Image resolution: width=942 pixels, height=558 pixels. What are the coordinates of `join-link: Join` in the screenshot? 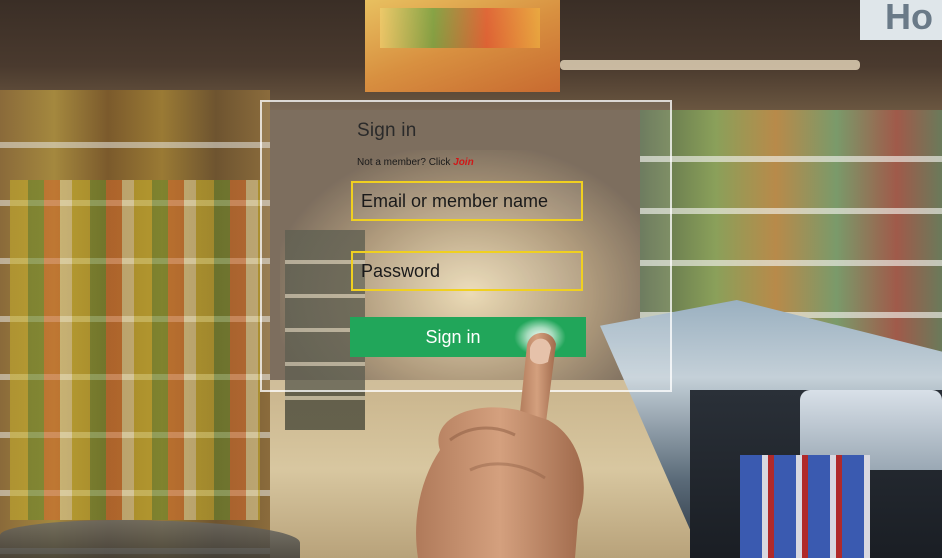 It's located at (463, 162).